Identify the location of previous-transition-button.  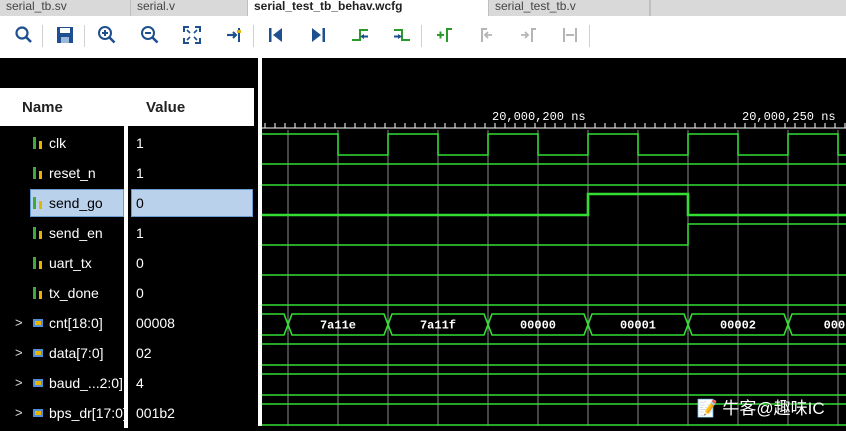
(360, 35).